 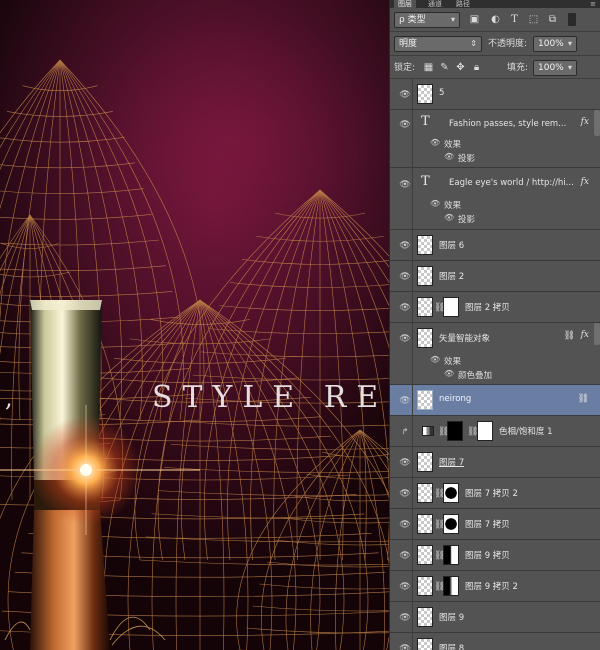 What do you see at coordinates (491, 586) in the screenshot?
I see `layer-name: 图层 9 拷贝 2` at bounding box center [491, 586].